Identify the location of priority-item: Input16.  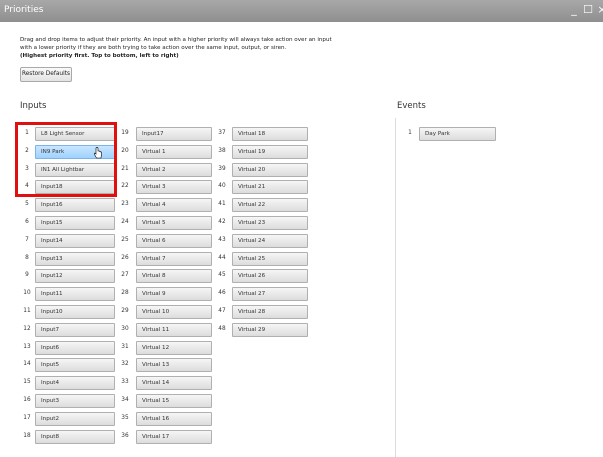
(75, 205).